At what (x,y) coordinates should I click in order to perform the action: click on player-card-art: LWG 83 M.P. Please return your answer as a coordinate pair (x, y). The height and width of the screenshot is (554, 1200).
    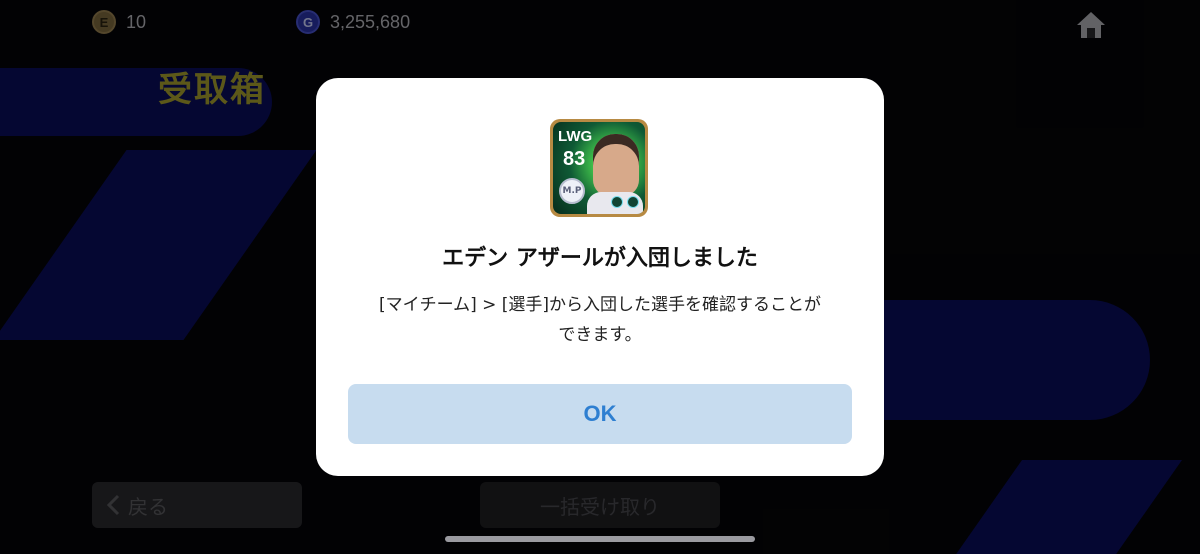
    Looking at the image, I should click on (599, 168).